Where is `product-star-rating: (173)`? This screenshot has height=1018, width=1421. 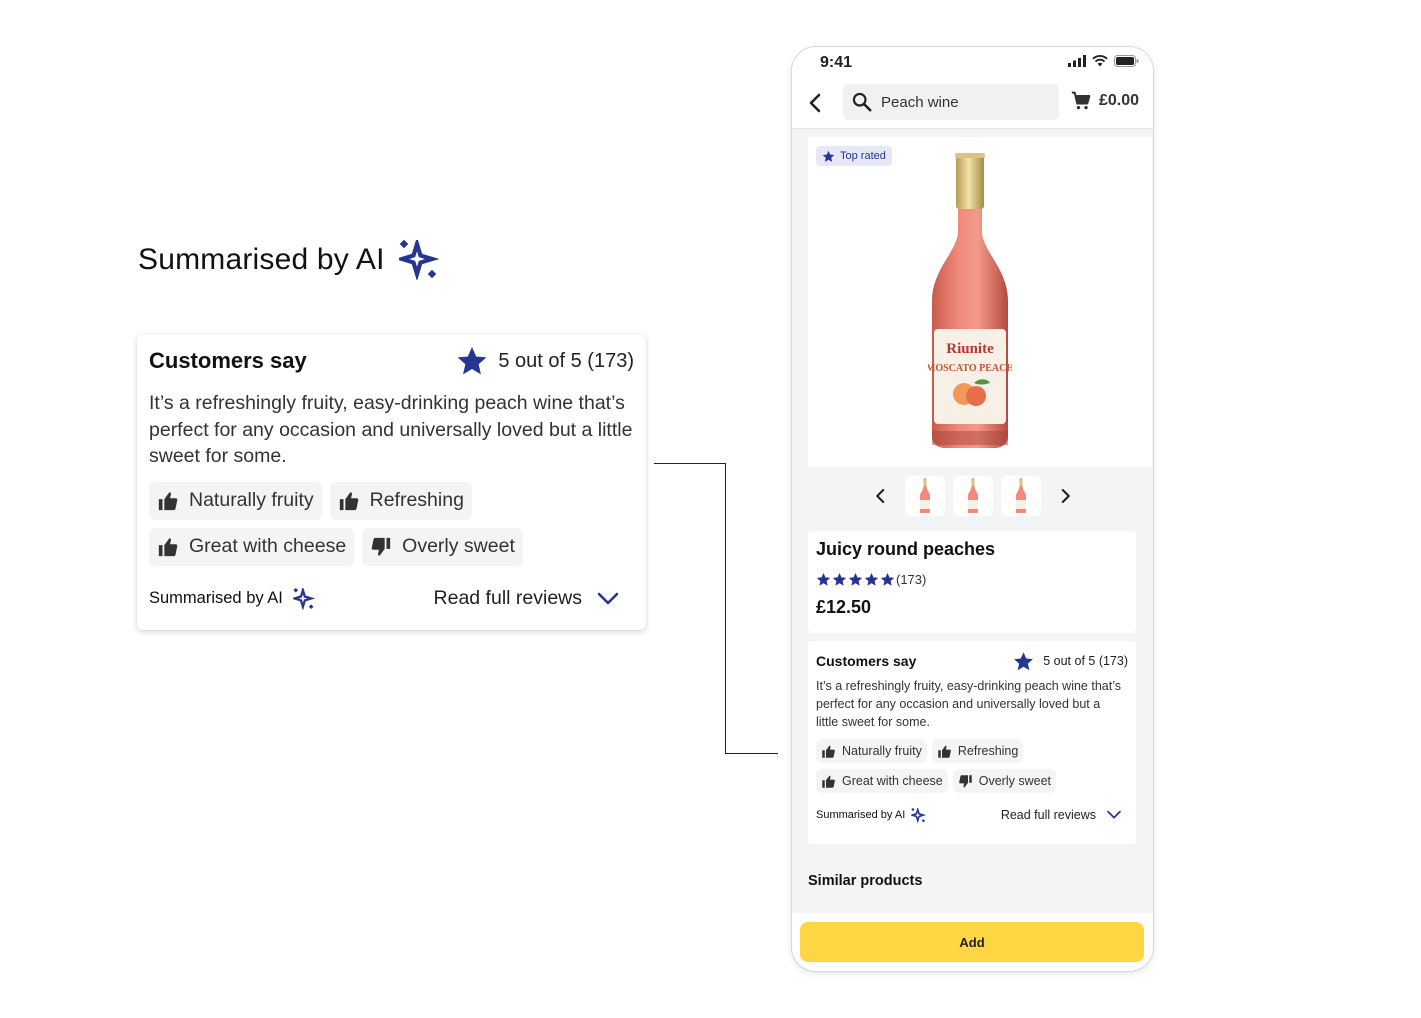
product-star-rating: (173) is located at coordinates (972, 579).